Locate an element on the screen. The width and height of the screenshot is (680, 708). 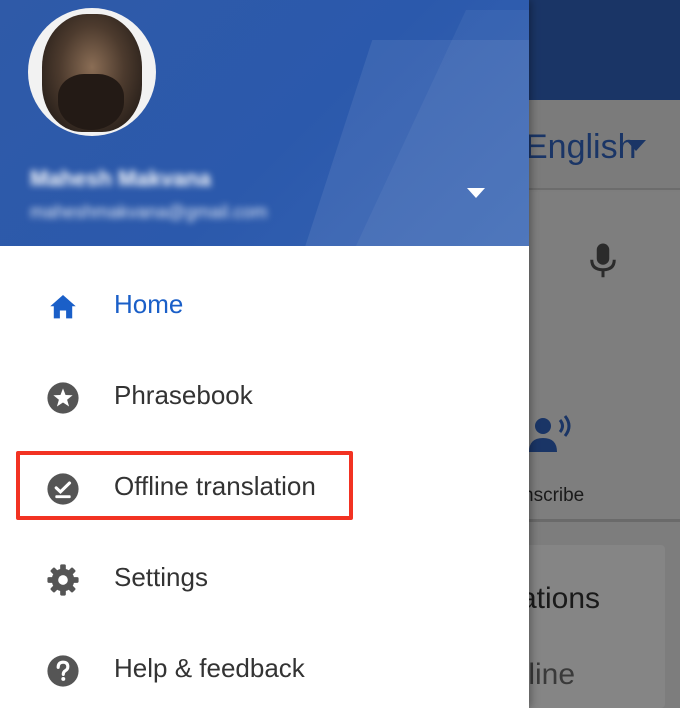
menu-item-help-feedback: Help & feedback is located at coordinates (264, 666).